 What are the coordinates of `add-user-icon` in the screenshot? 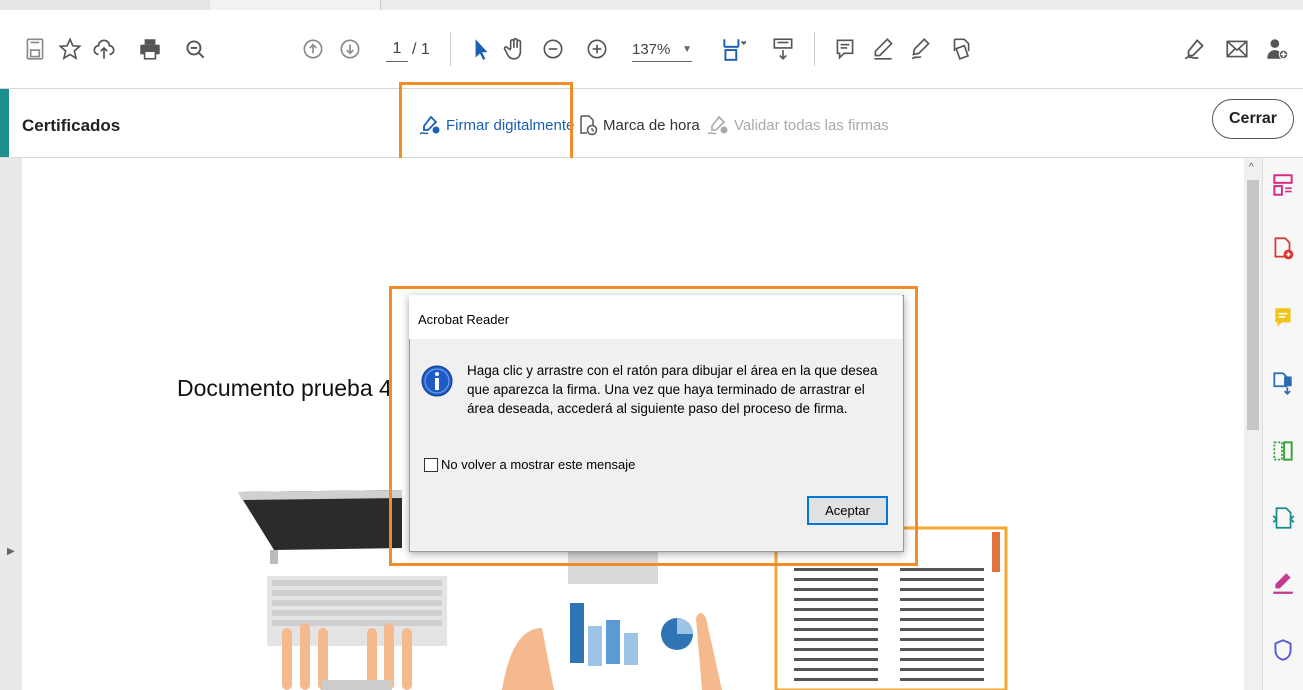 It's located at (1277, 49).